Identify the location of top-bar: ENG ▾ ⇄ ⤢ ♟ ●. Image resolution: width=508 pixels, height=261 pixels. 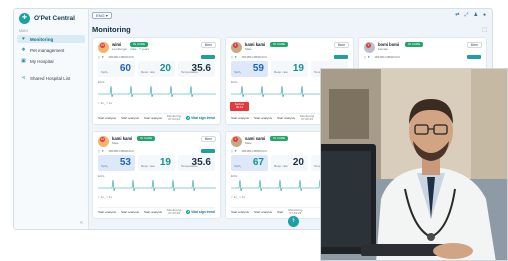
(290, 15).